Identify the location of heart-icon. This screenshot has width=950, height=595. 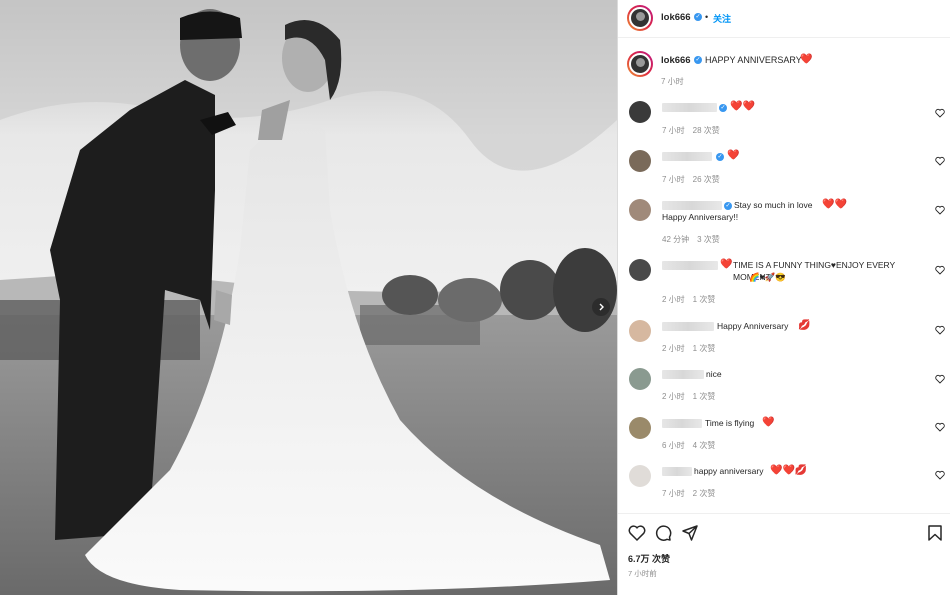
(637, 533).